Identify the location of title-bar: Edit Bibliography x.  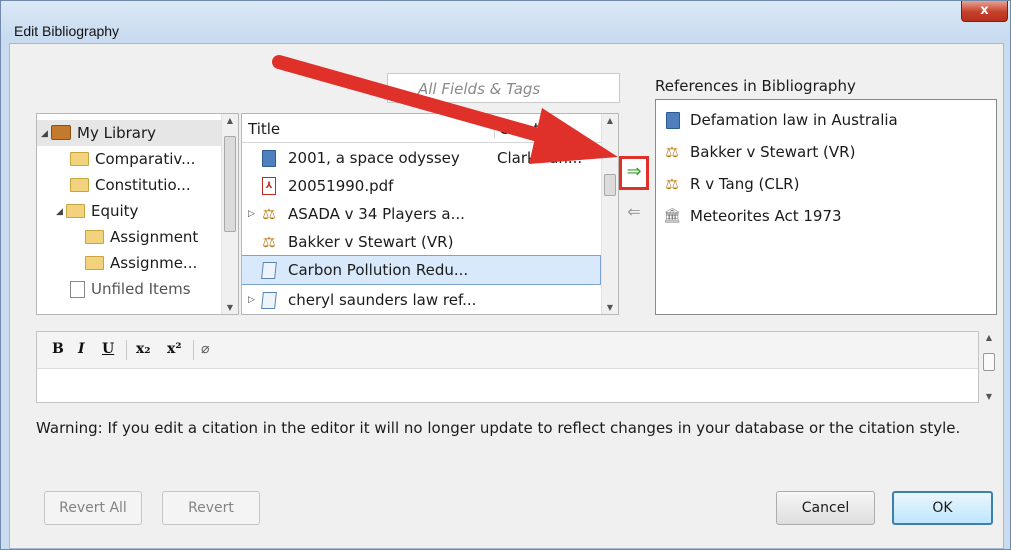
(505, 21).